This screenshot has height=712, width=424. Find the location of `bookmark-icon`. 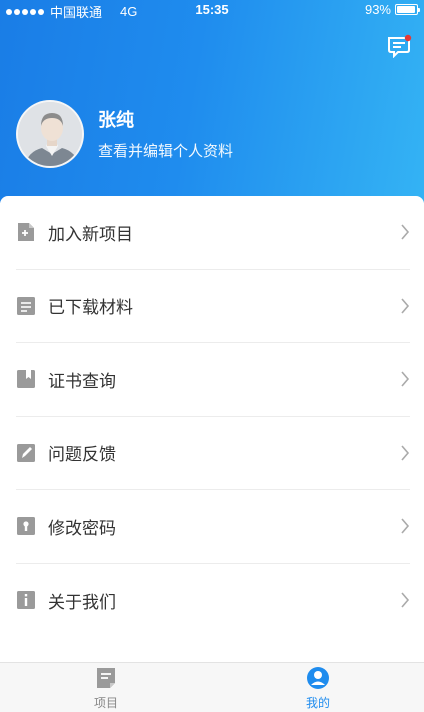

bookmark-icon is located at coordinates (26, 379).